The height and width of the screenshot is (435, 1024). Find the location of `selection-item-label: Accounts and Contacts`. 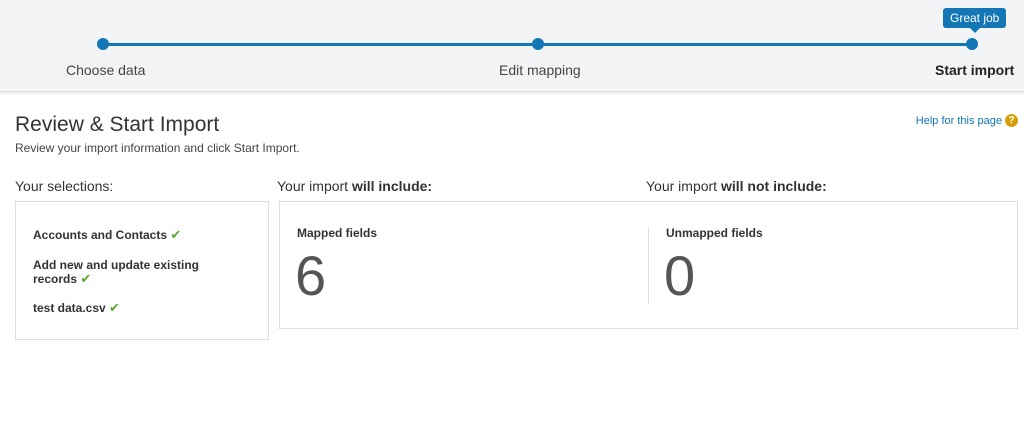

selection-item-label: Accounts and Contacts is located at coordinates (100, 235).